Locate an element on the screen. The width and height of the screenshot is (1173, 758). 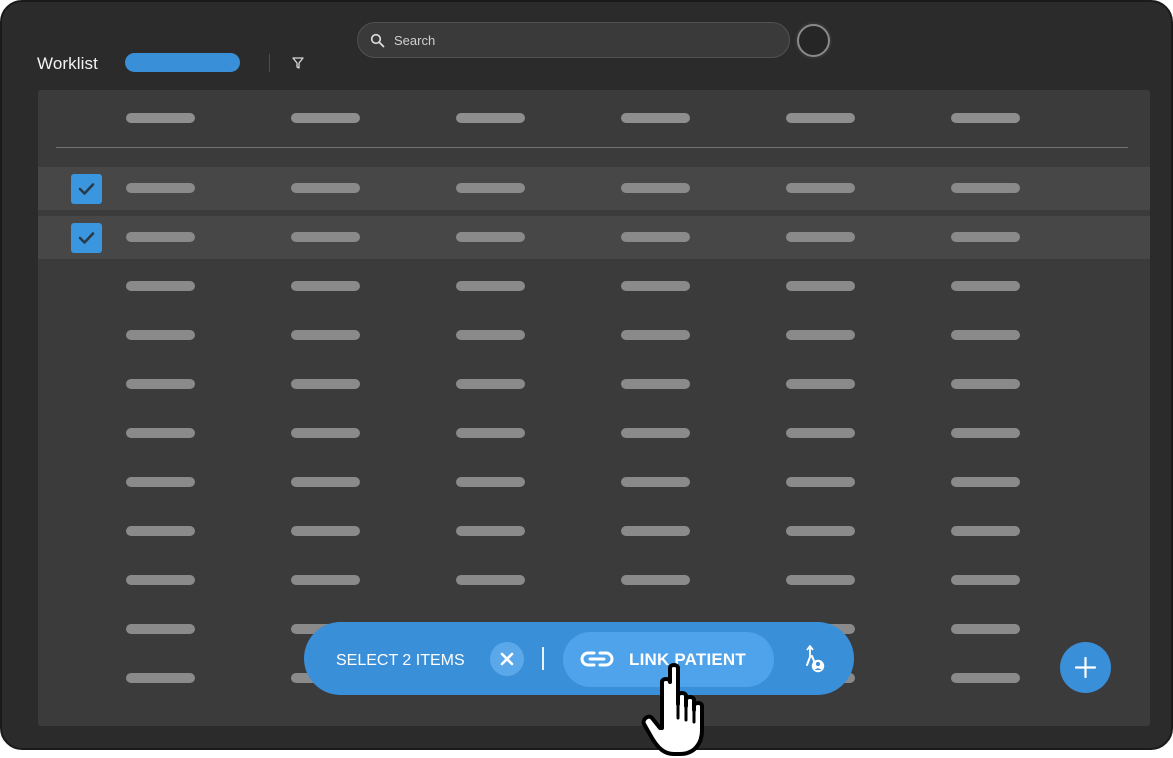
table-header is located at coordinates (594, 119).